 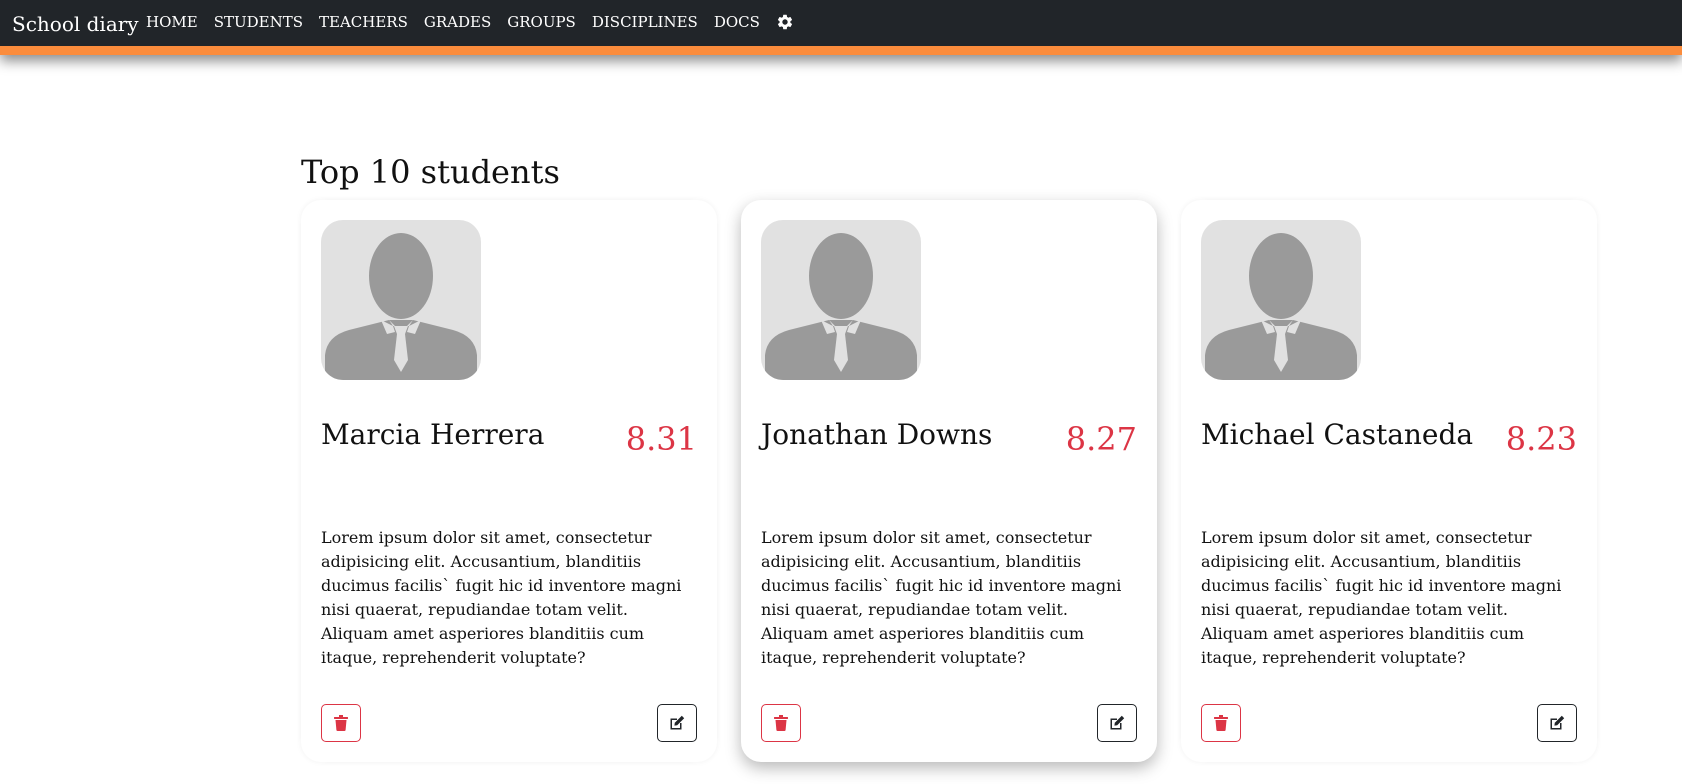 I want to click on student-name: Marcia Herrera, so click(x=432, y=434).